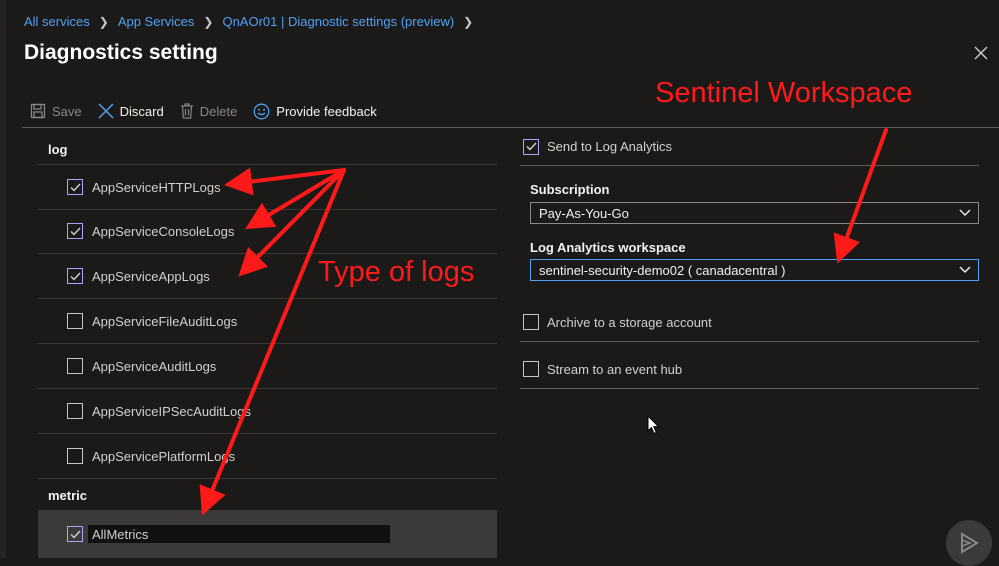 This screenshot has height=566, width=999. What do you see at coordinates (267, 321) in the screenshot?
I see `log-row-file-audit: AppServiceFileAuditLogs` at bounding box center [267, 321].